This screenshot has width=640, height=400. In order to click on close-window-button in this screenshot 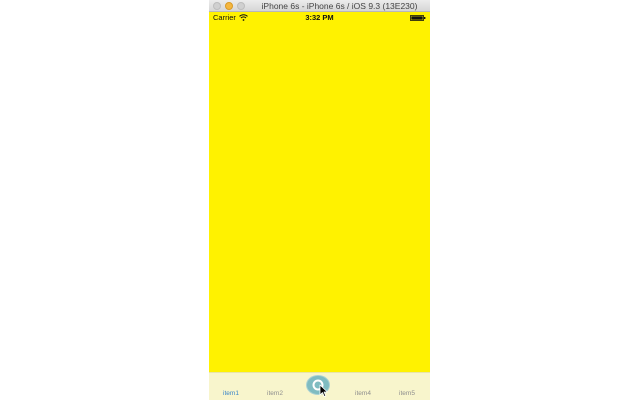, I will do `click(217, 6)`.